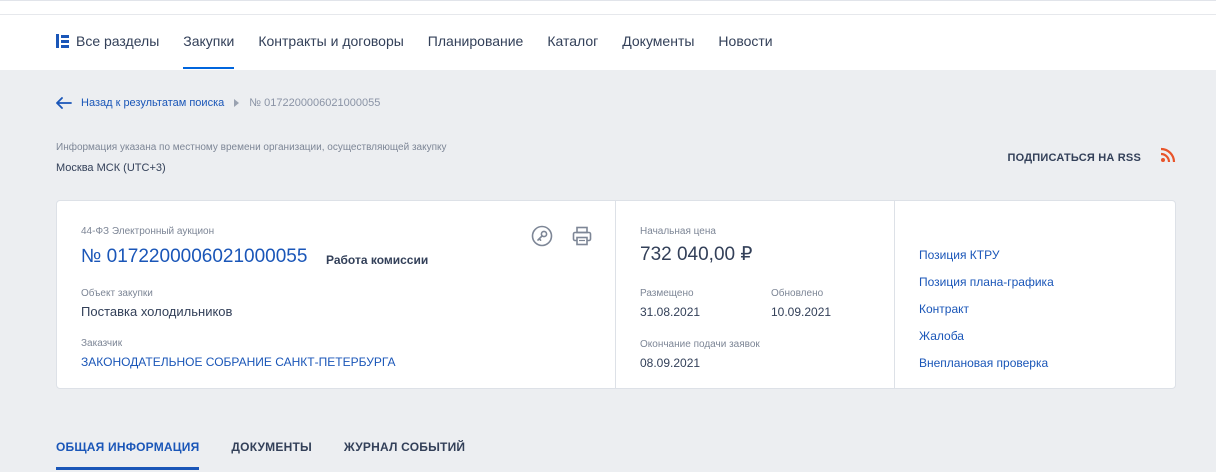 The height and width of the screenshot is (472, 1216). Describe the element at coordinates (944, 309) in the screenshot. I see `contract-link: Контракт` at that location.